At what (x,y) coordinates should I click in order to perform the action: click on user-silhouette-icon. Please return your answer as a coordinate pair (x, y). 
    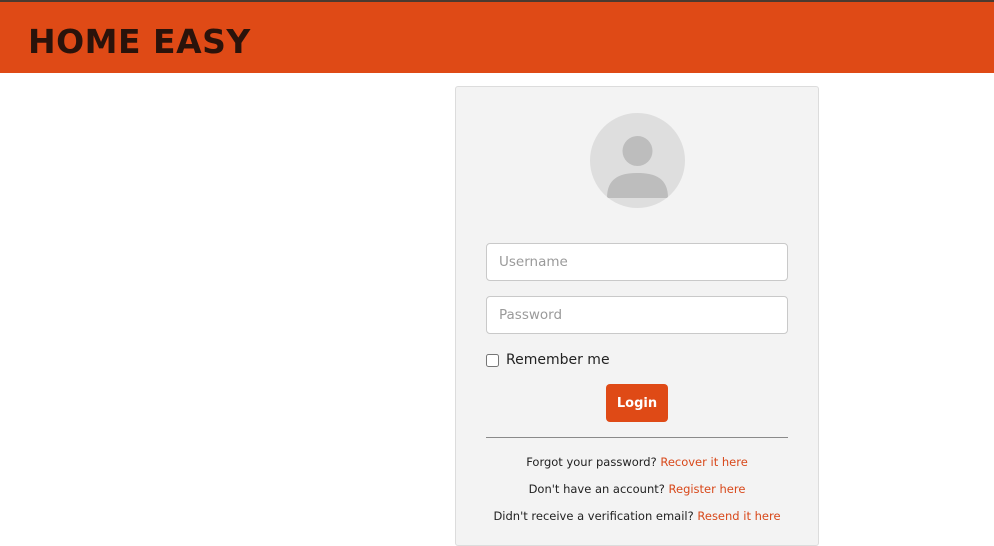
    Looking at the image, I should click on (637, 167).